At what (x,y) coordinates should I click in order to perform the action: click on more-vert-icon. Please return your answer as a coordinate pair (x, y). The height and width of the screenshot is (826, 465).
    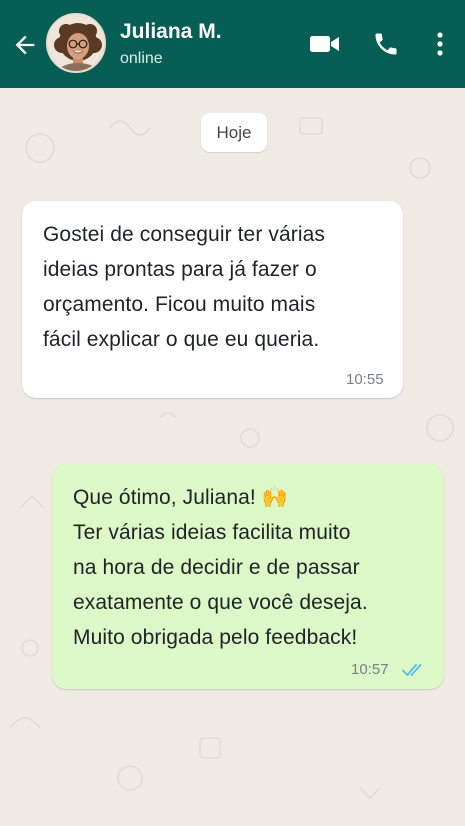
    Looking at the image, I should click on (440, 44).